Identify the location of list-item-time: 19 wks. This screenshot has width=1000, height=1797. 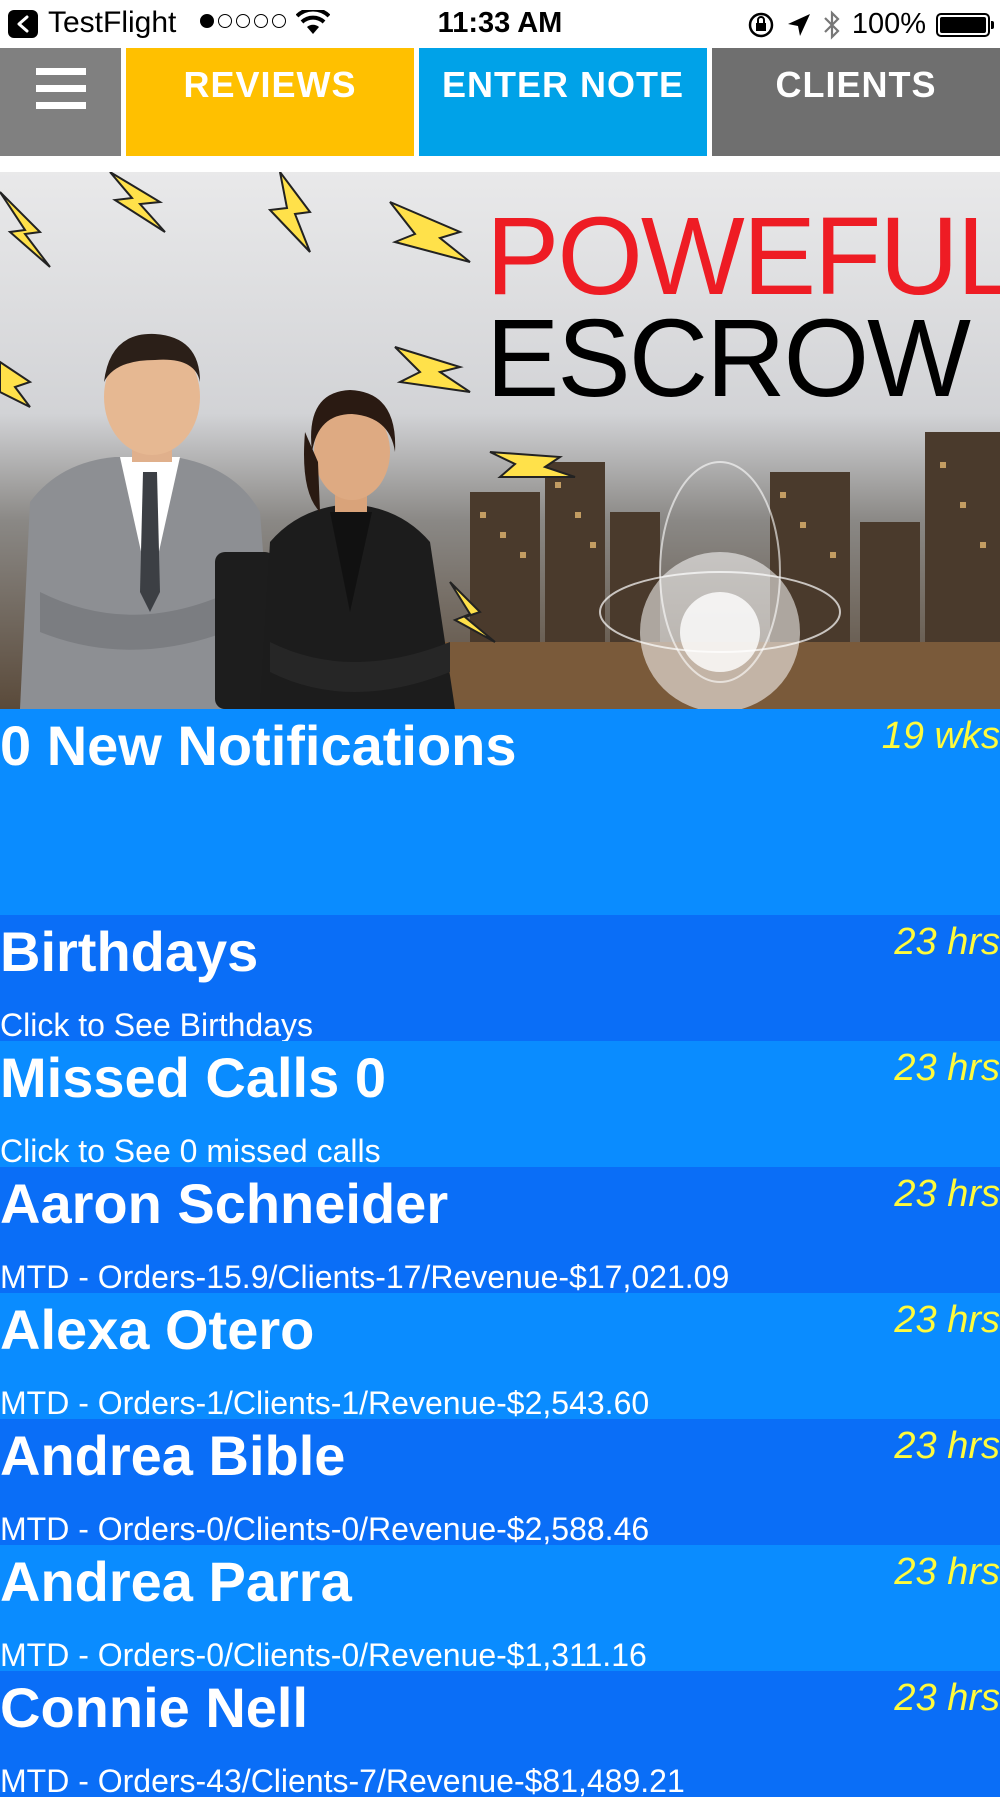
(940, 736).